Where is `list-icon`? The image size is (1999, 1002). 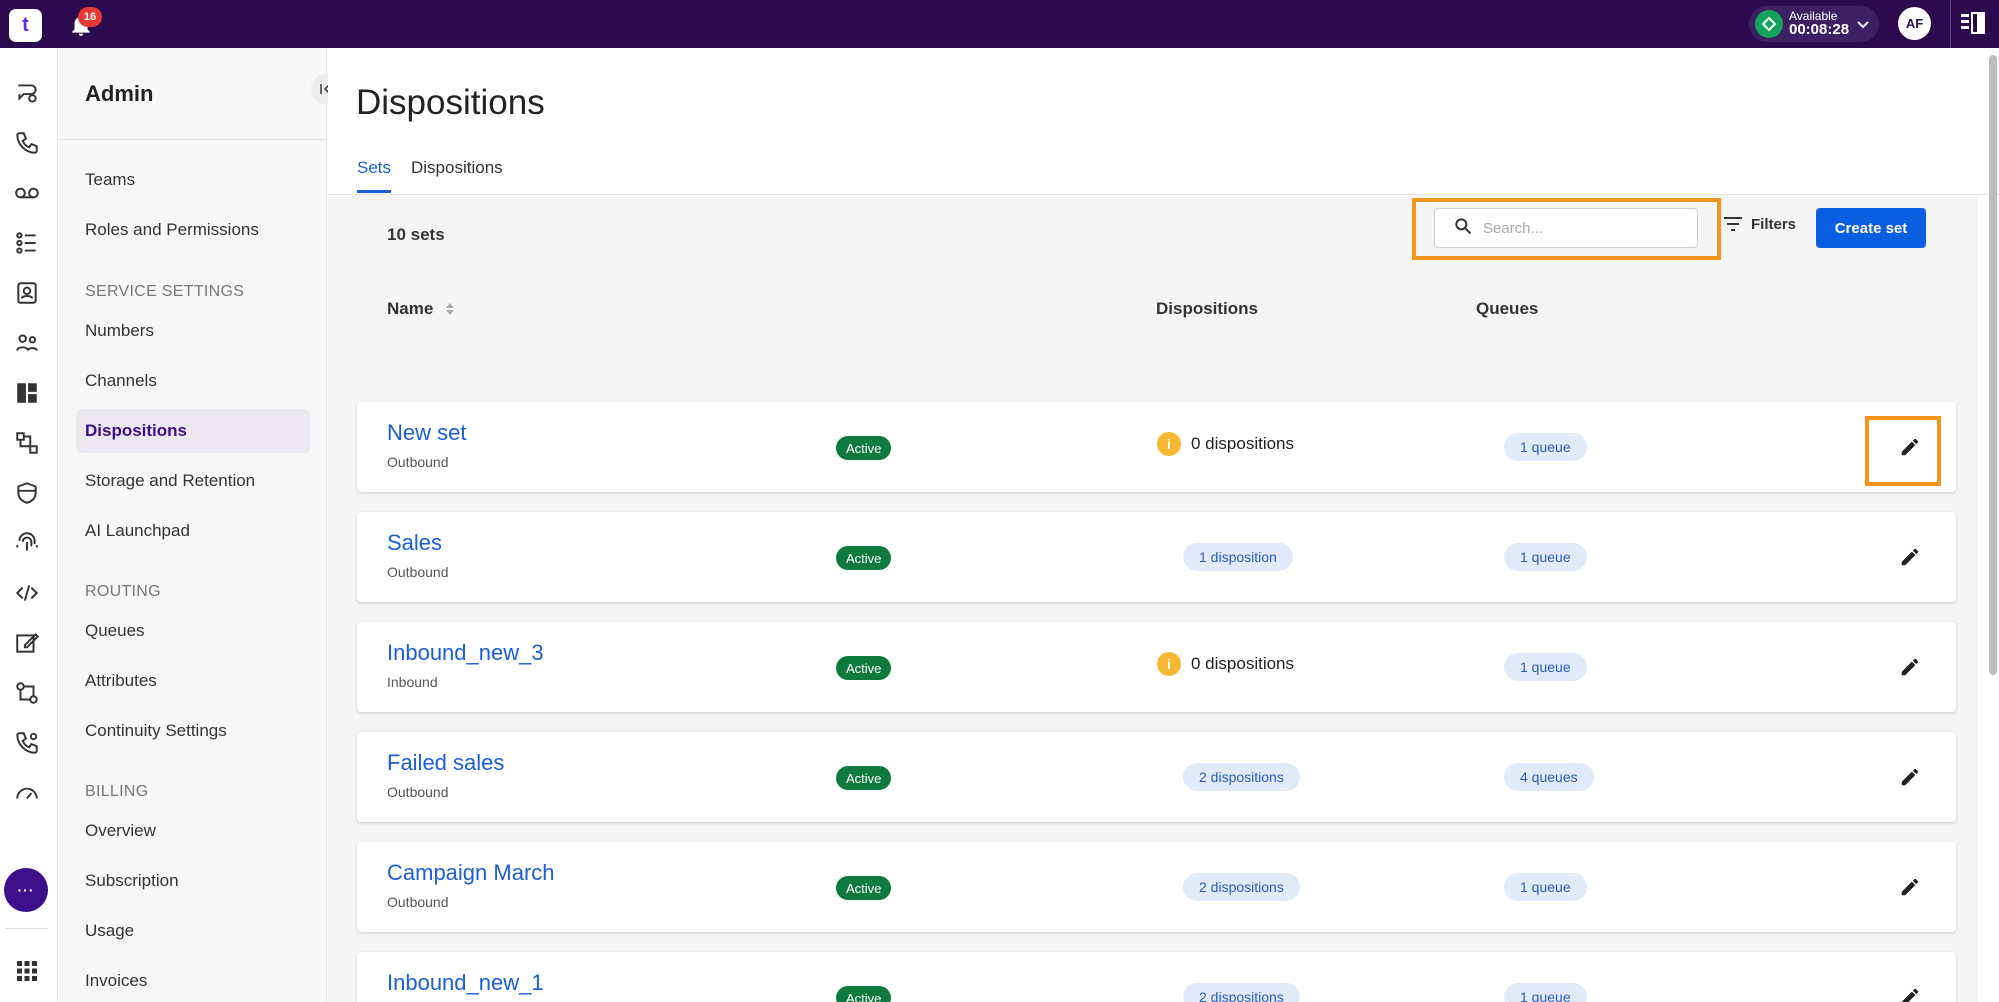
list-icon is located at coordinates (27, 243).